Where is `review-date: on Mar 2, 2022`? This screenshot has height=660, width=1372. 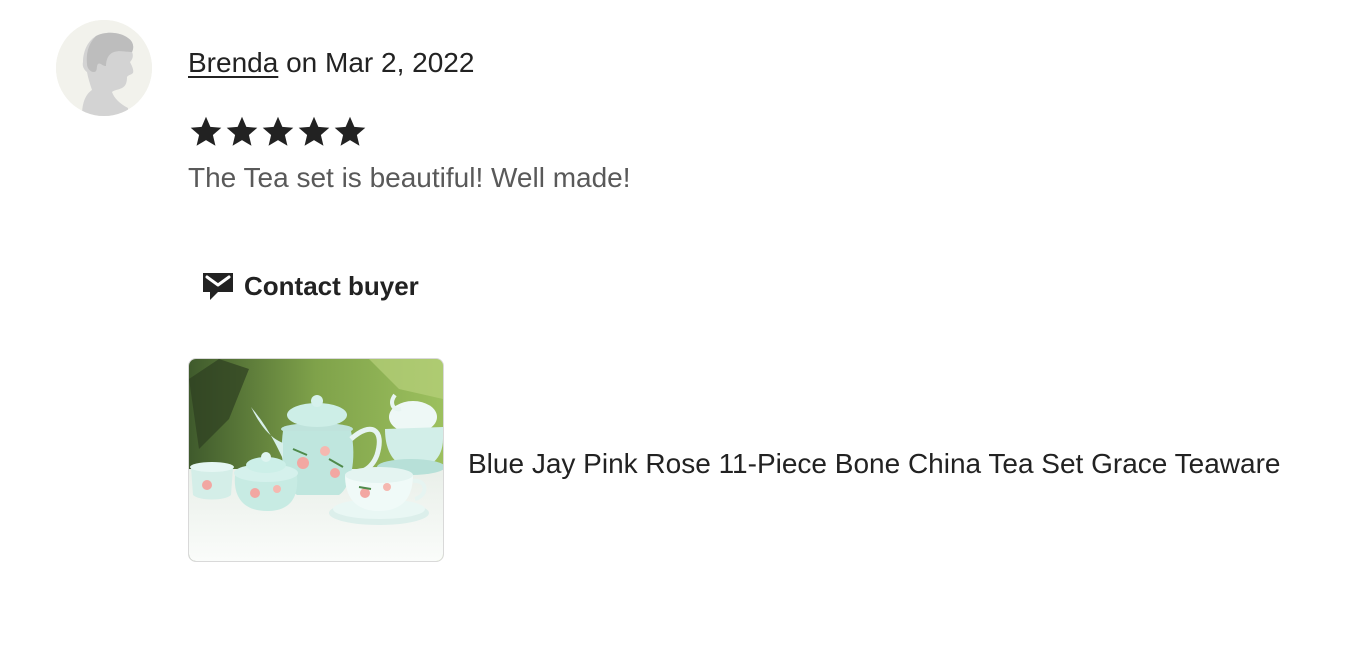
review-date: on Mar 2, 2022 is located at coordinates (376, 62).